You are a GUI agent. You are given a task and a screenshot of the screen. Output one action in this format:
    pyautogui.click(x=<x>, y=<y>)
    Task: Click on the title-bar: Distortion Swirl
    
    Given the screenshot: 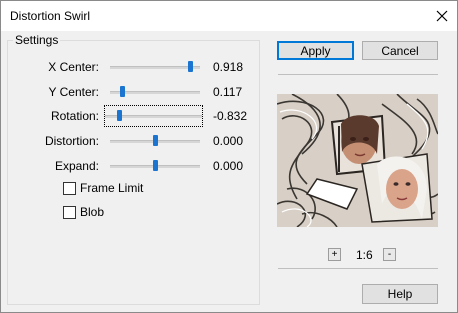 What is the action you would take?
    pyautogui.click(x=229, y=16)
    